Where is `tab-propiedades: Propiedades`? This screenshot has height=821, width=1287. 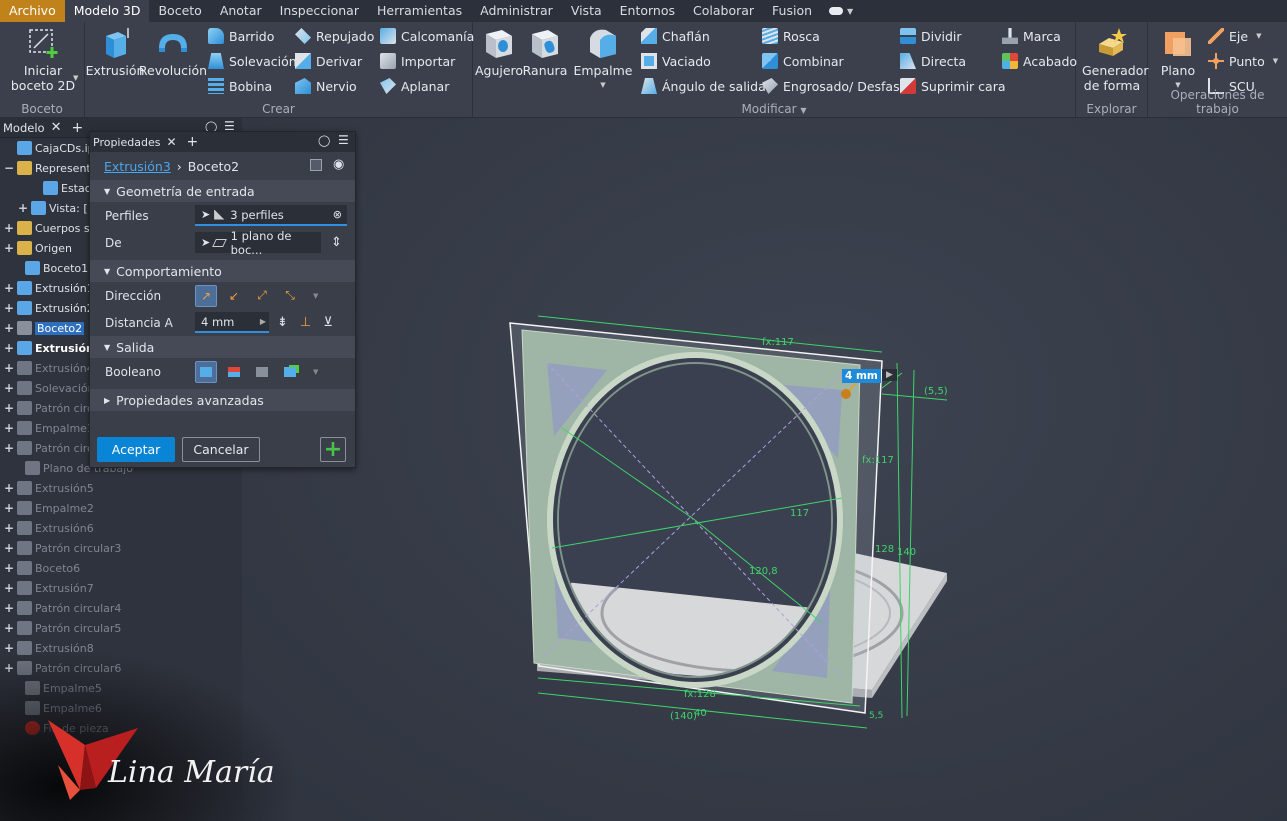
tab-propiedades: Propiedades is located at coordinates (126, 142).